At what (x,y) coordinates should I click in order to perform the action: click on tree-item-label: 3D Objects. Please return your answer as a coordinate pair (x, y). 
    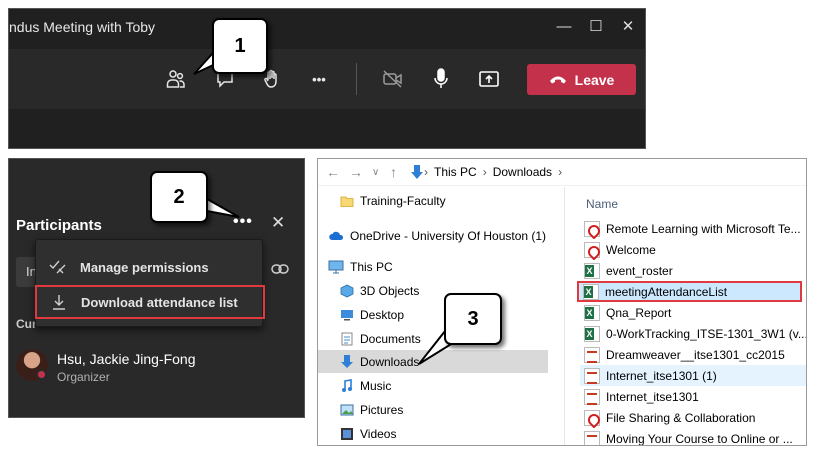
    Looking at the image, I should click on (390, 290).